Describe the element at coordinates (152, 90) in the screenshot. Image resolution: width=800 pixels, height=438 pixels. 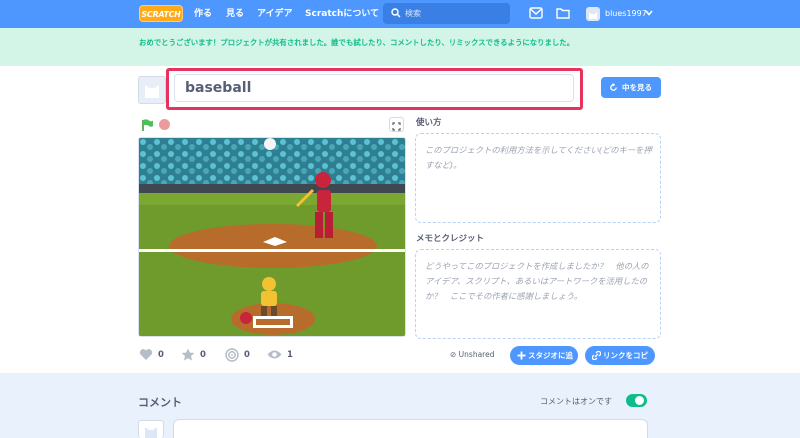
I see `project-owner-avatar` at that location.